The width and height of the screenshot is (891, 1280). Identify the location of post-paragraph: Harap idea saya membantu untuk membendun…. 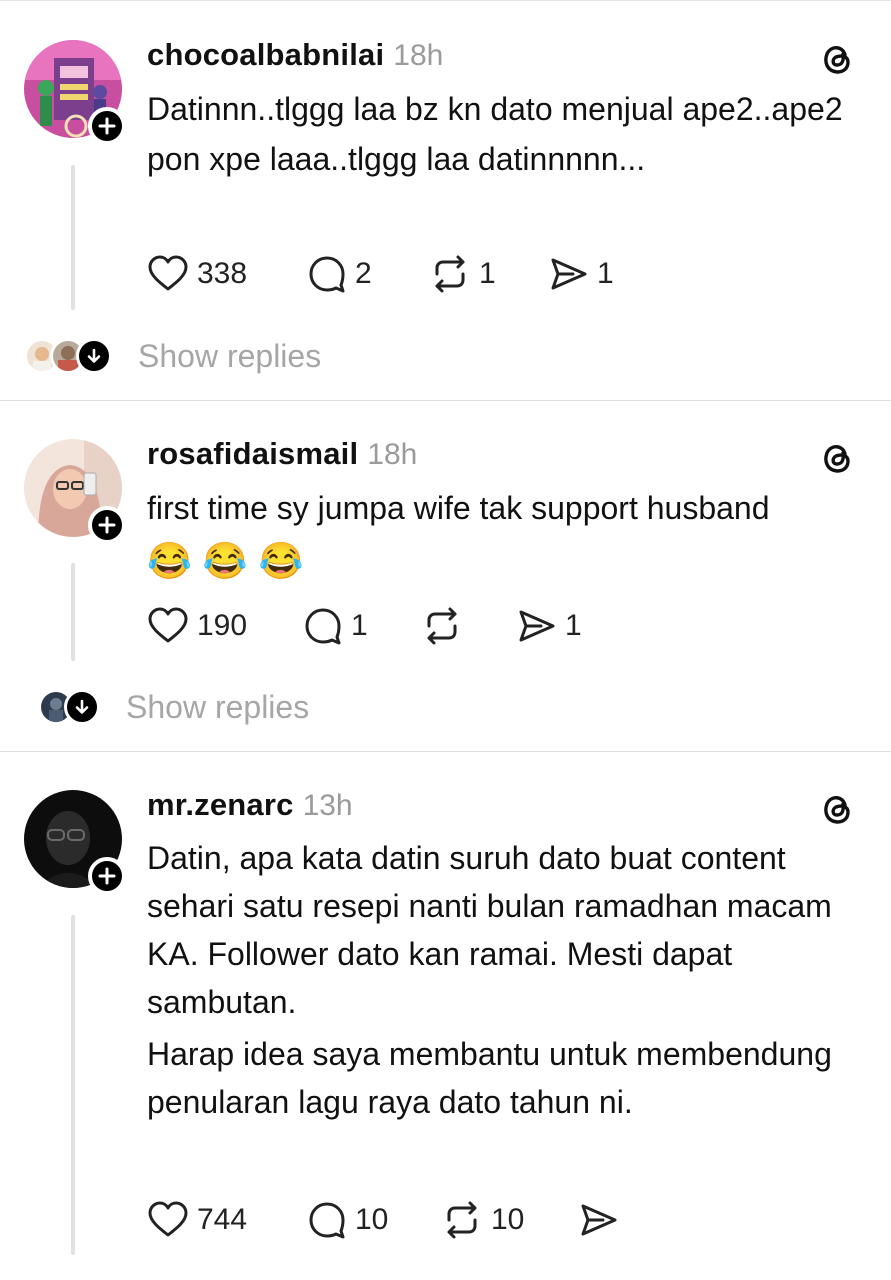
(489, 1078).